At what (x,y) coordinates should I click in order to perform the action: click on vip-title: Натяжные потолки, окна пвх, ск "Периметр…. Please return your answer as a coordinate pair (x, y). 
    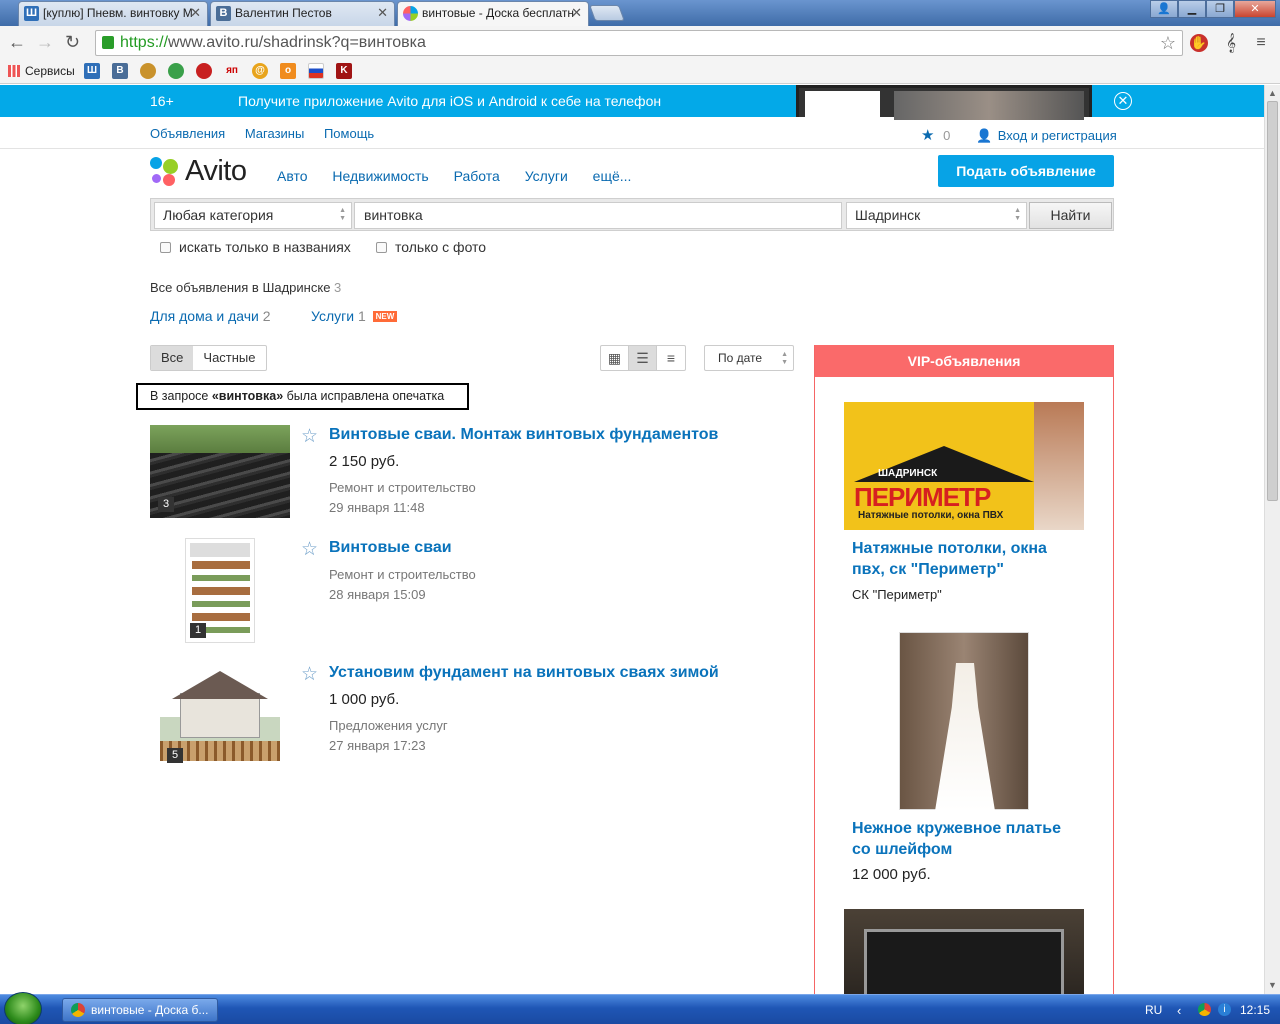
    Looking at the image, I should click on (967, 559).